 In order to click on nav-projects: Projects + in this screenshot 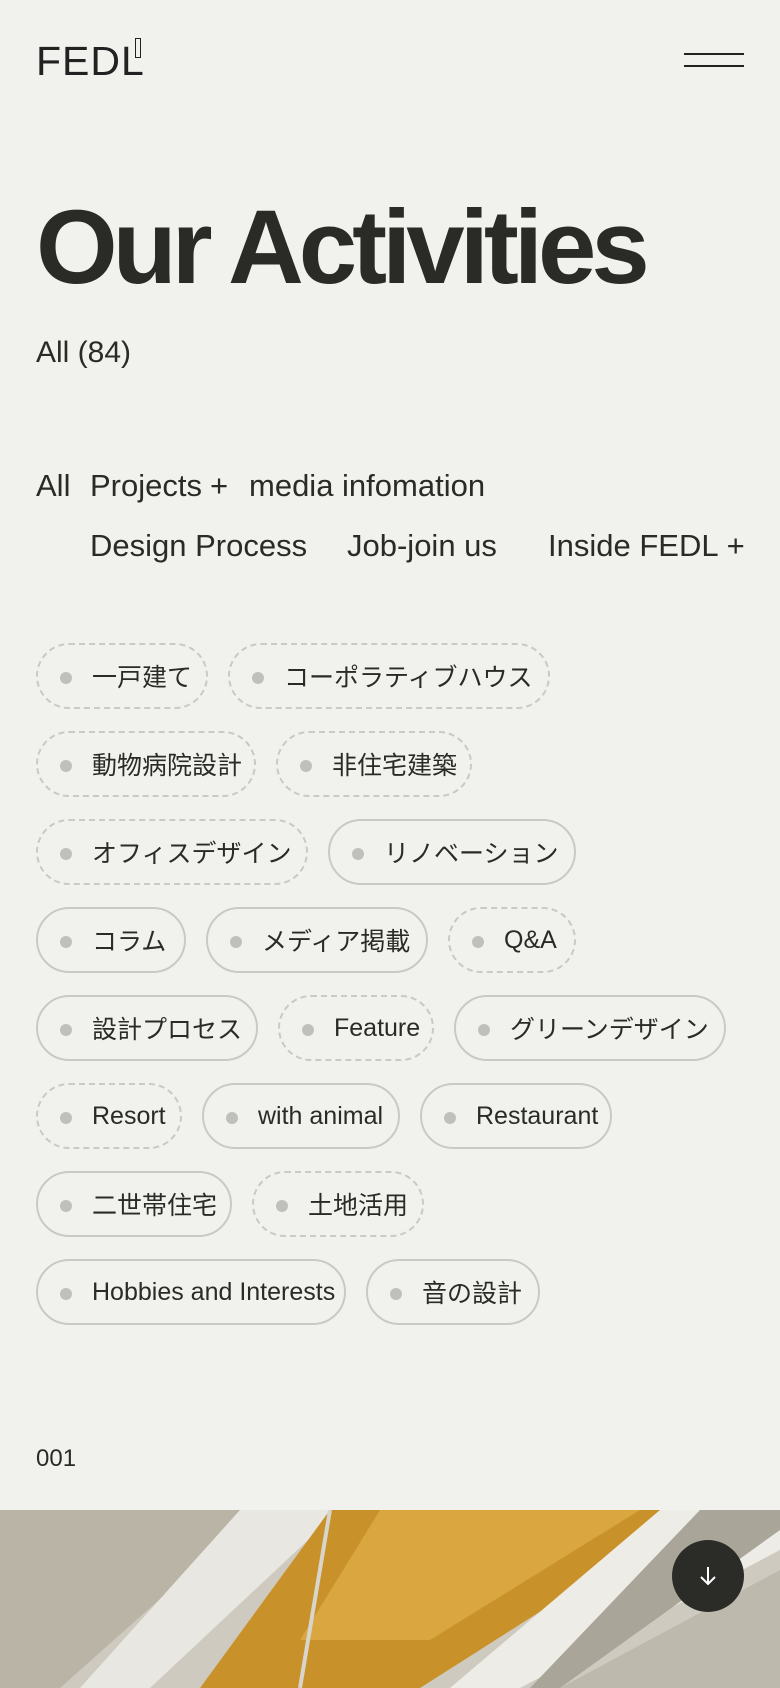, I will do `click(159, 486)`.